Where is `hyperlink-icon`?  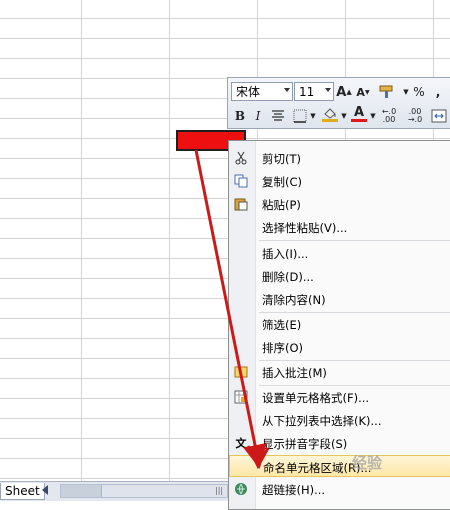
hyperlink-icon is located at coordinates (241, 489).